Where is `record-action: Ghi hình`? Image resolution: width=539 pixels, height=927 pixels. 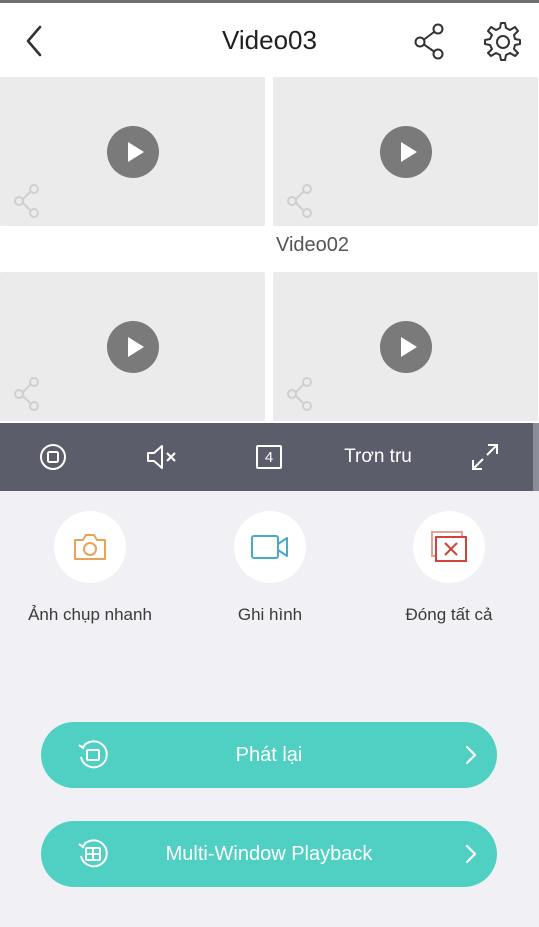
record-action: Ghi hình is located at coordinates (270, 568).